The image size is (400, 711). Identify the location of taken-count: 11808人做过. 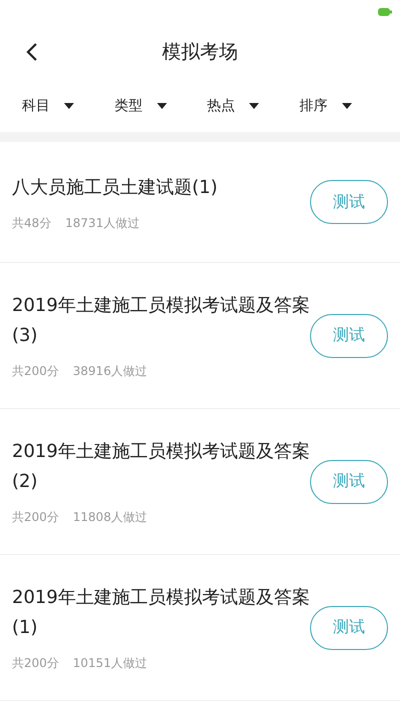
(110, 517).